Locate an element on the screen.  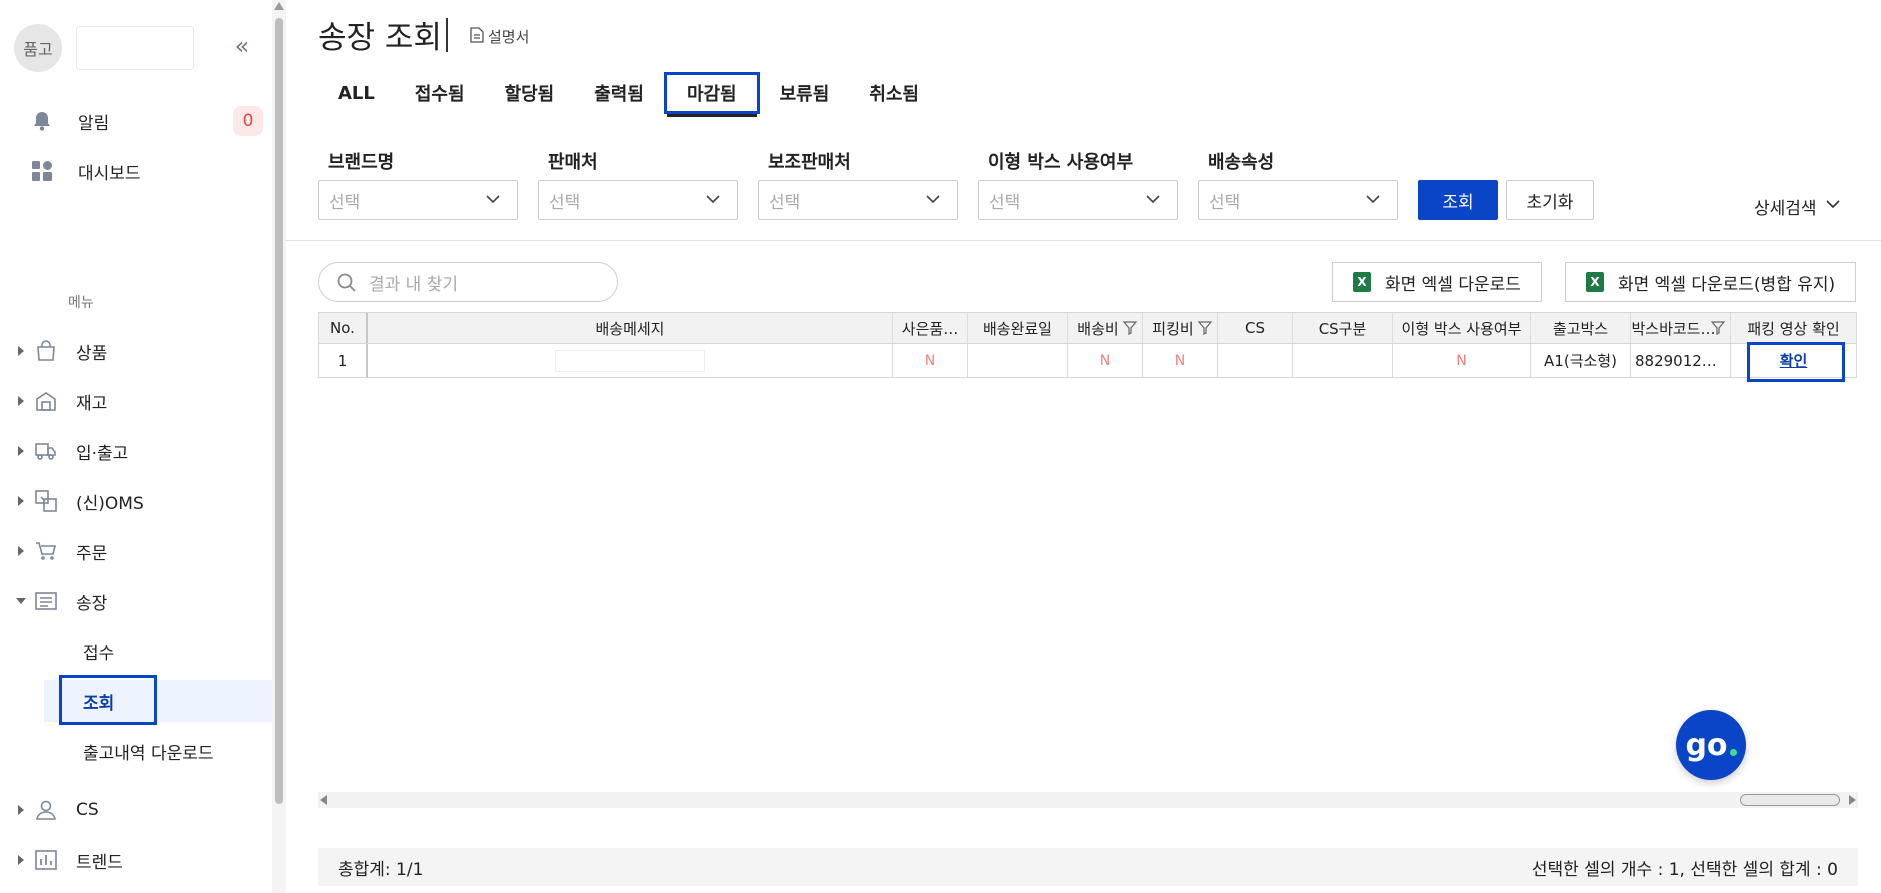
sidebar-item-notifications: 알림 0 is located at coordinates (136, 121).